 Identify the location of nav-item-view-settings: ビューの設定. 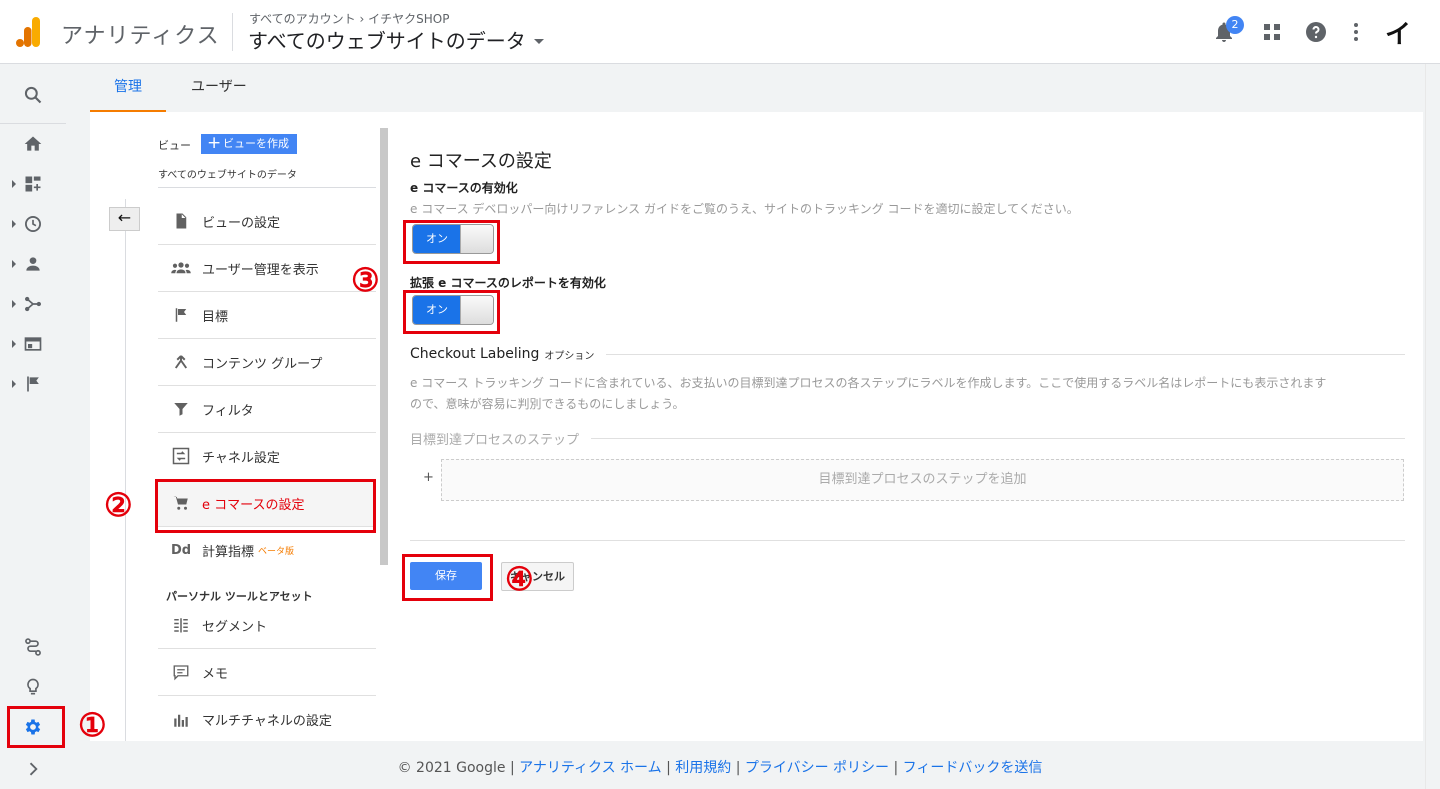
(267, 221).